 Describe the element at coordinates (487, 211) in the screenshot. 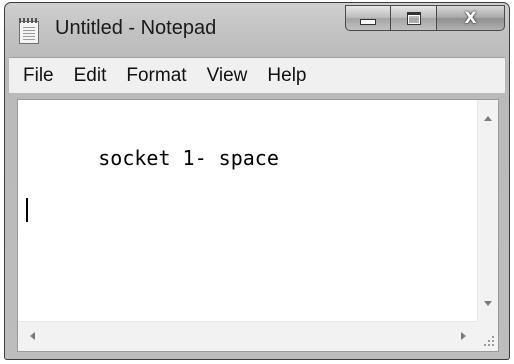

I see `vertical-scrollbar` at that location.